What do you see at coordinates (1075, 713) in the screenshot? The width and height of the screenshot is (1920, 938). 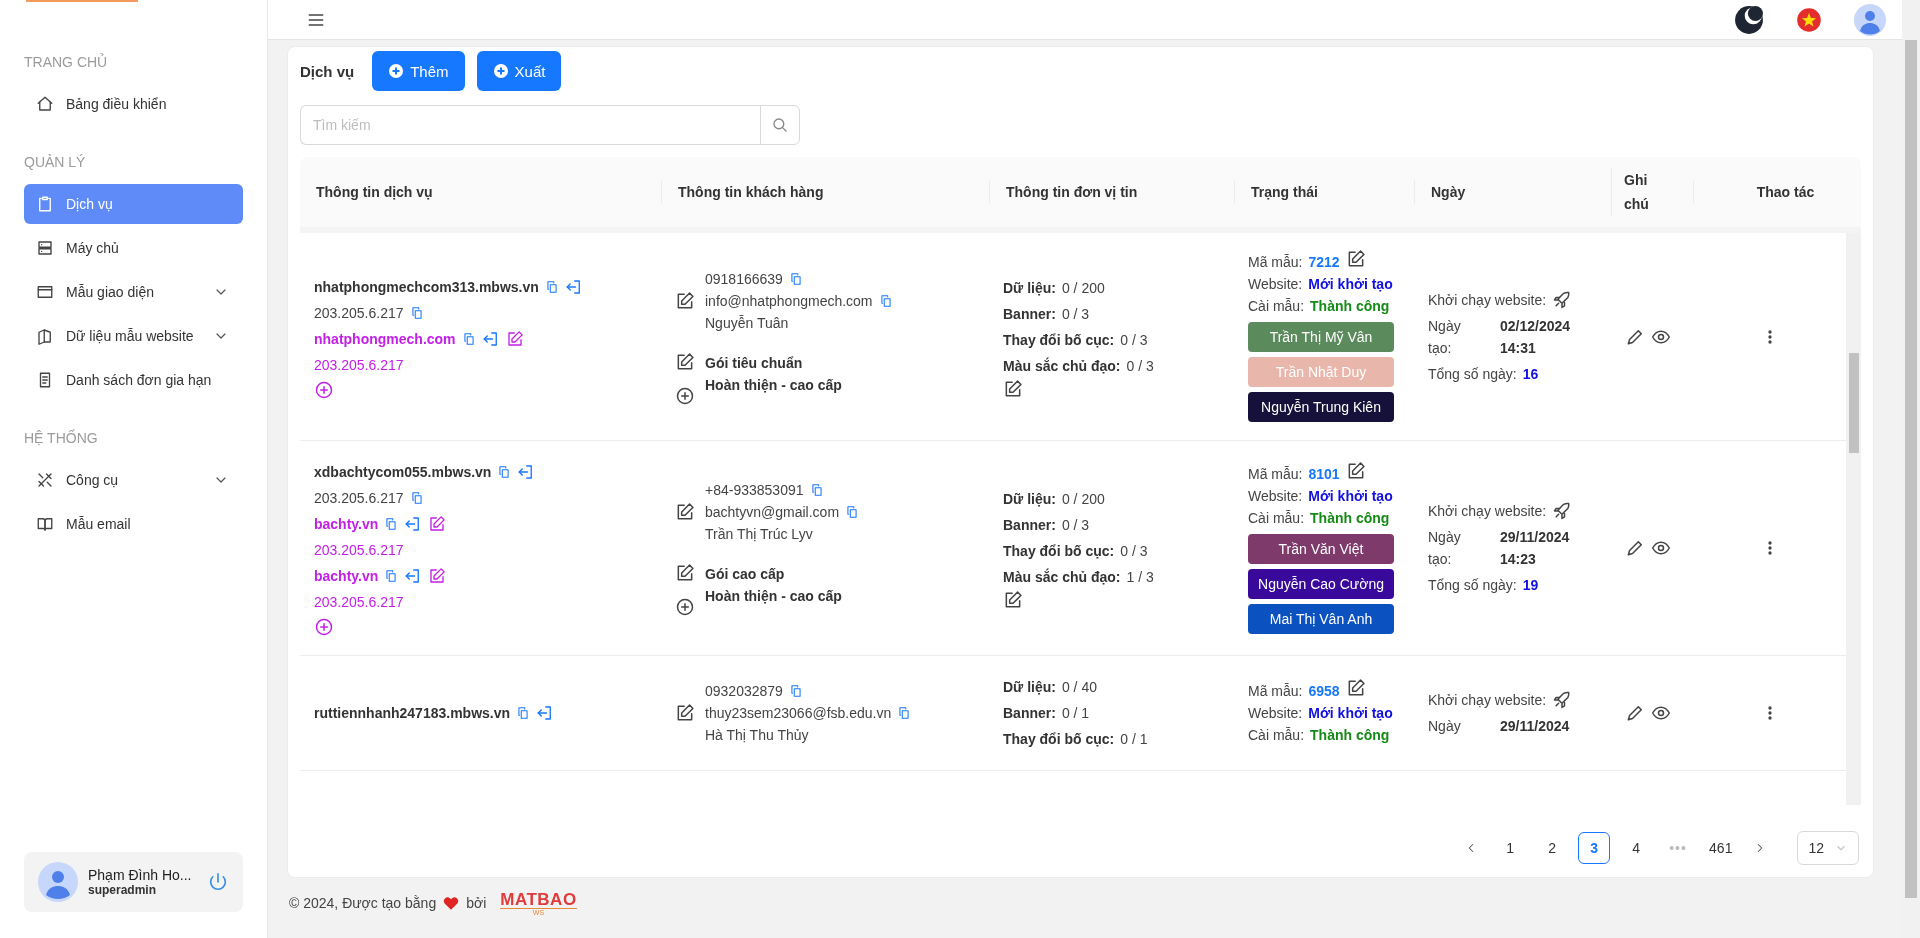 I see `quota-value: 0 / 1` at bounding box center [1075, 713].